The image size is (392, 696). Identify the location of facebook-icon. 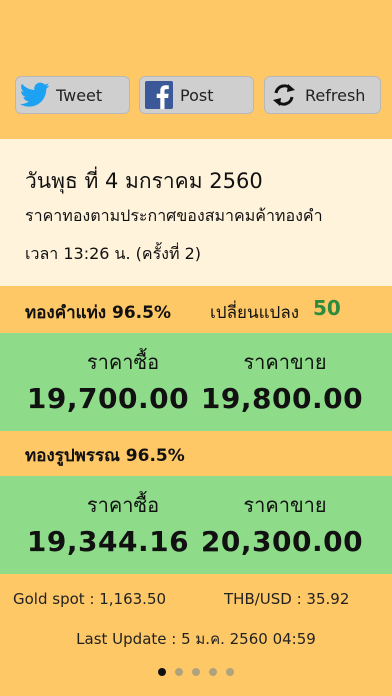
(159, 95).